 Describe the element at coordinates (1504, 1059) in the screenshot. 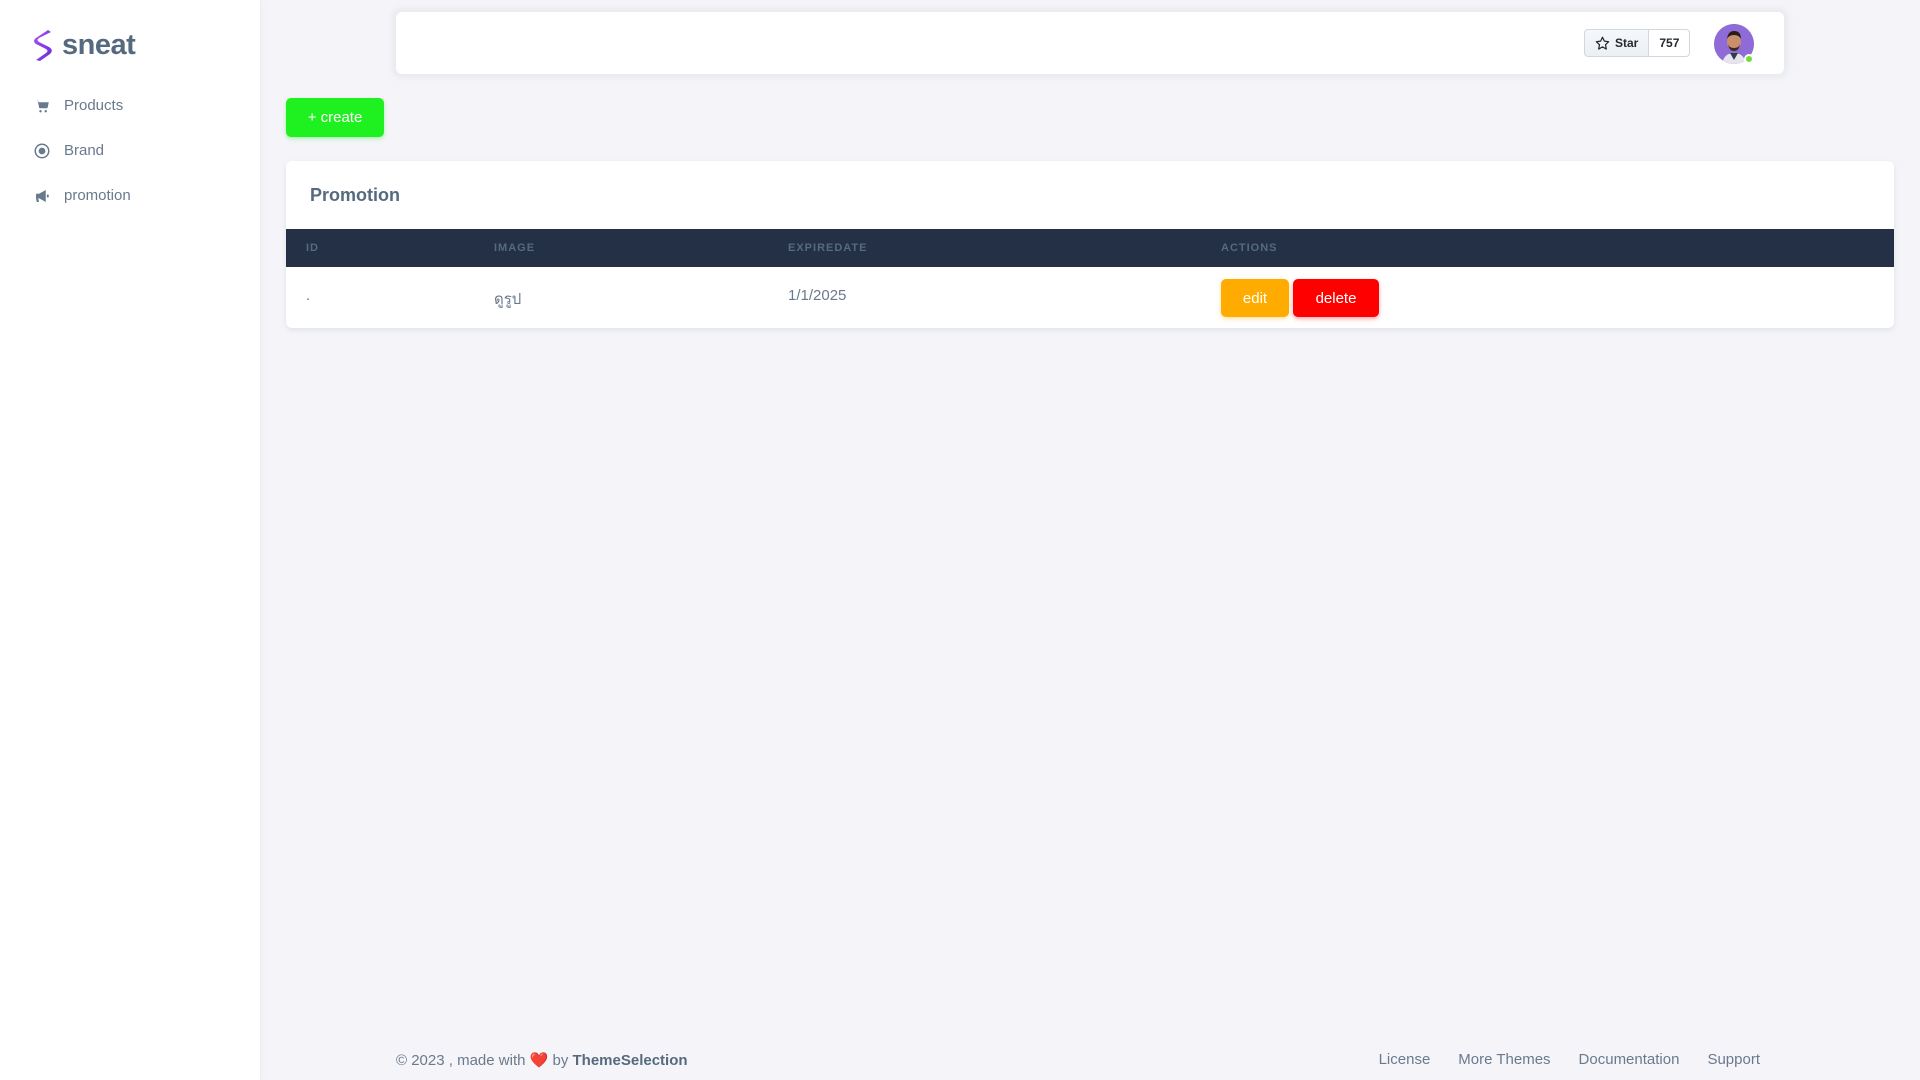

I see `footer-link-more-themes: More Themes` at that location.